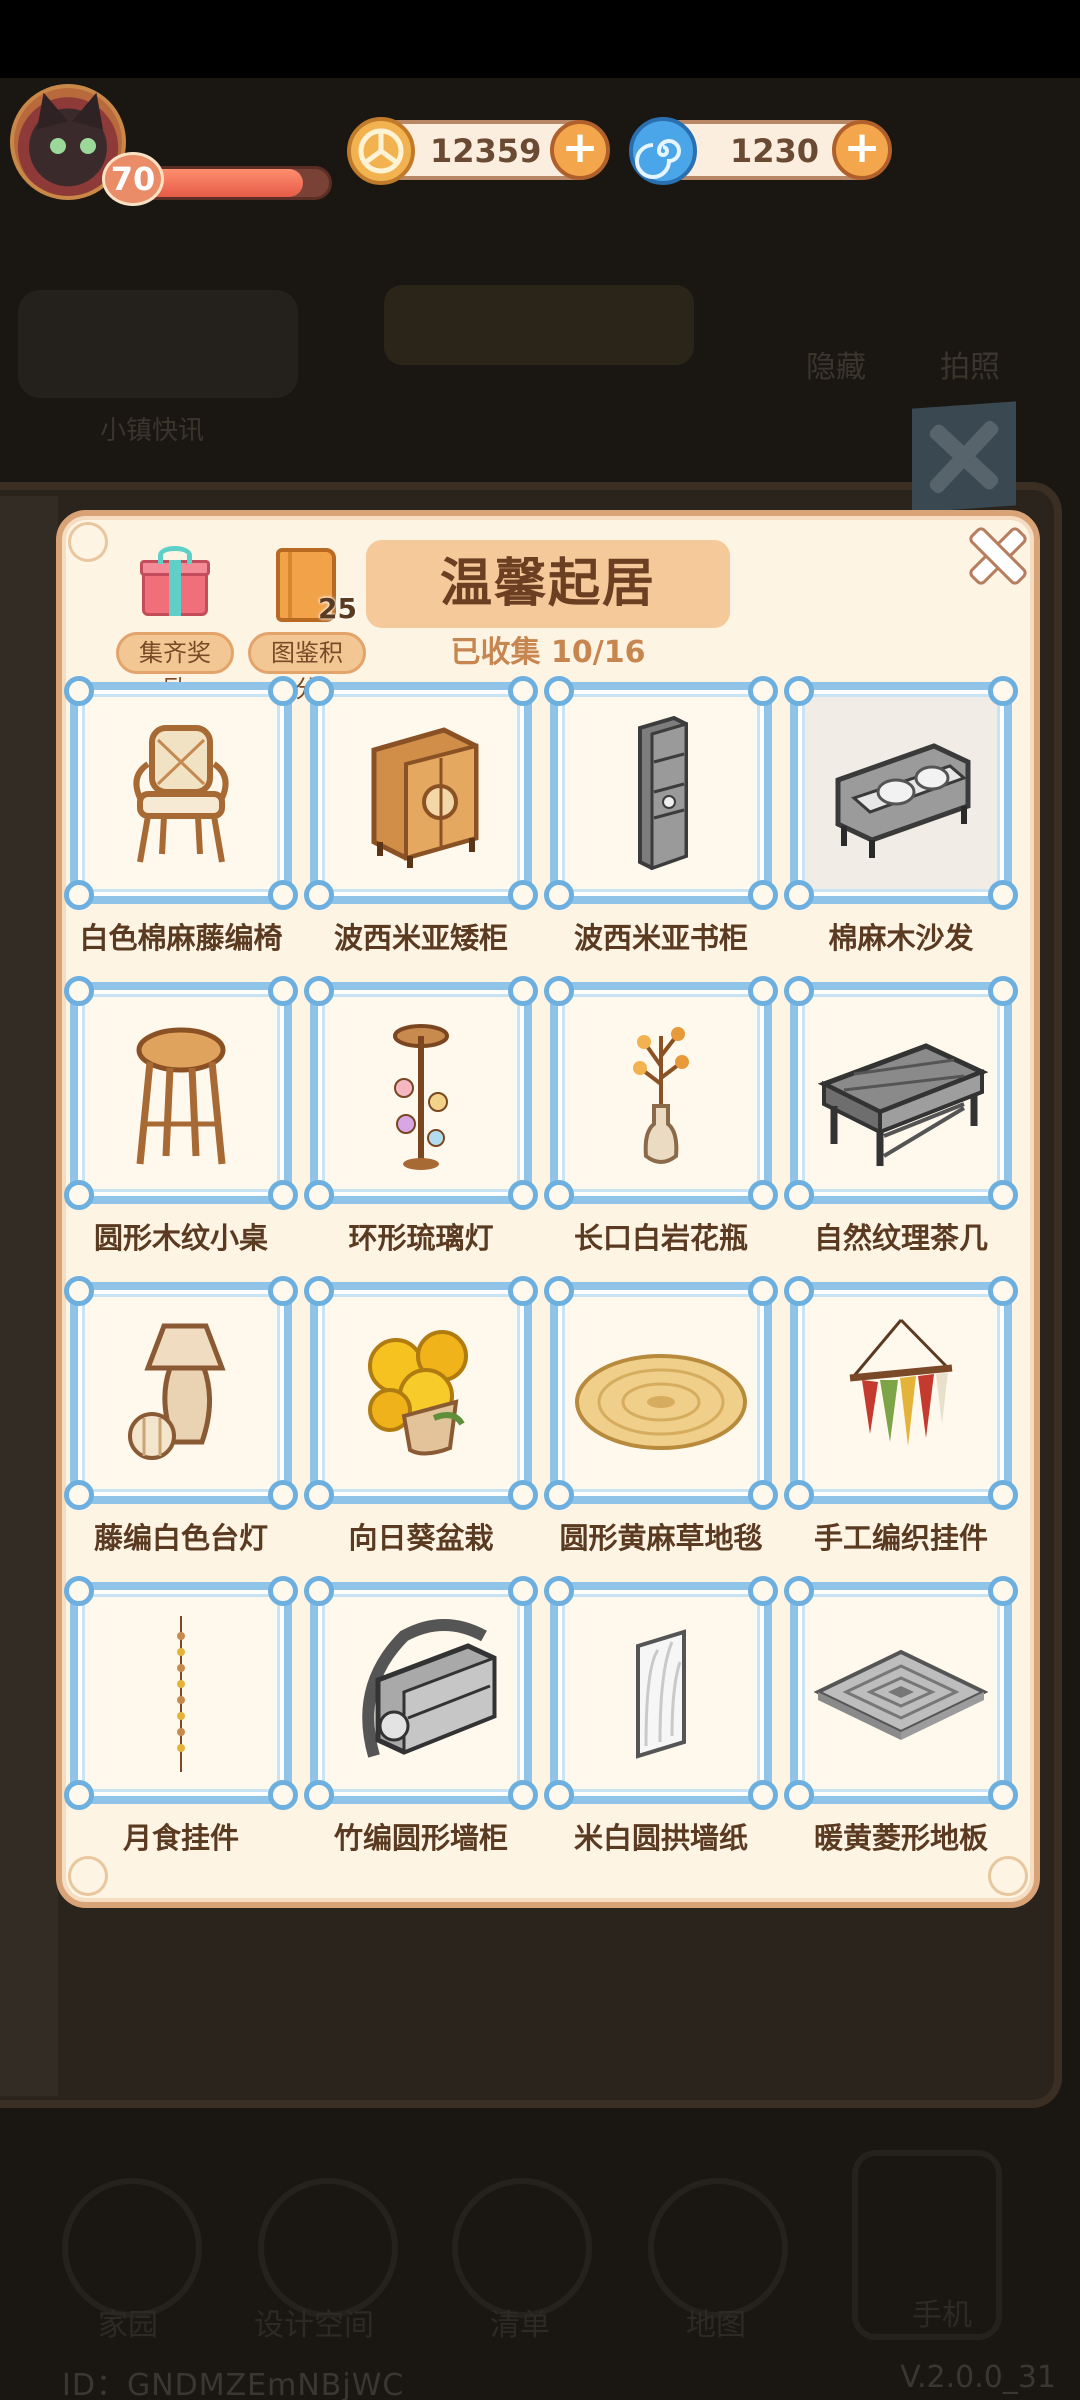 Image resolution: width=1080 pixels, height=2400 pixels. What do you see at coordinates (901, 938) in the screenshot?
I see `item-name: 棉麻木沙发` at bounding box center [901, 938].